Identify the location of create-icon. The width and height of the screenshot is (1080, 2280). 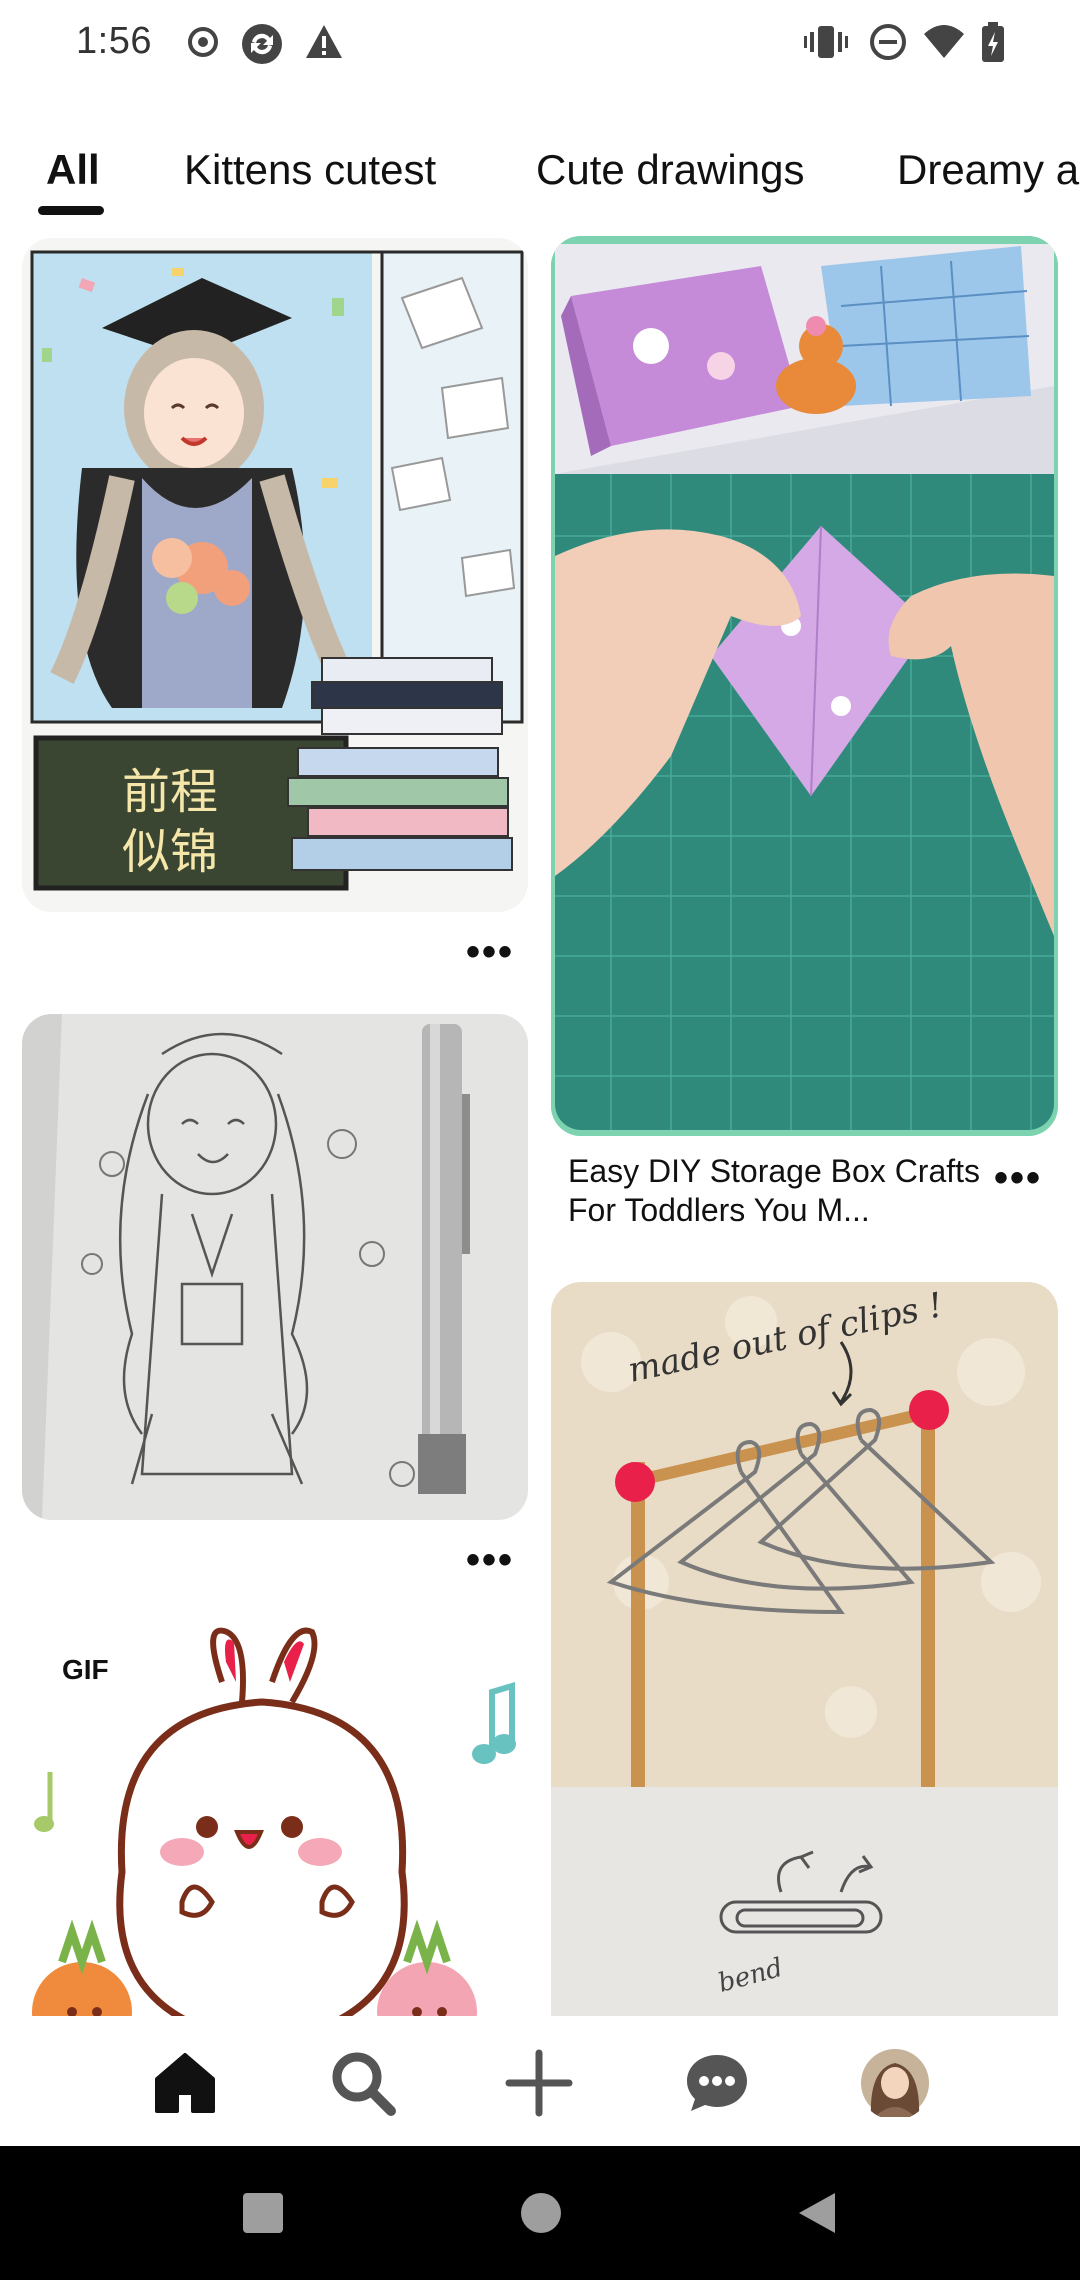
(539, 2083).